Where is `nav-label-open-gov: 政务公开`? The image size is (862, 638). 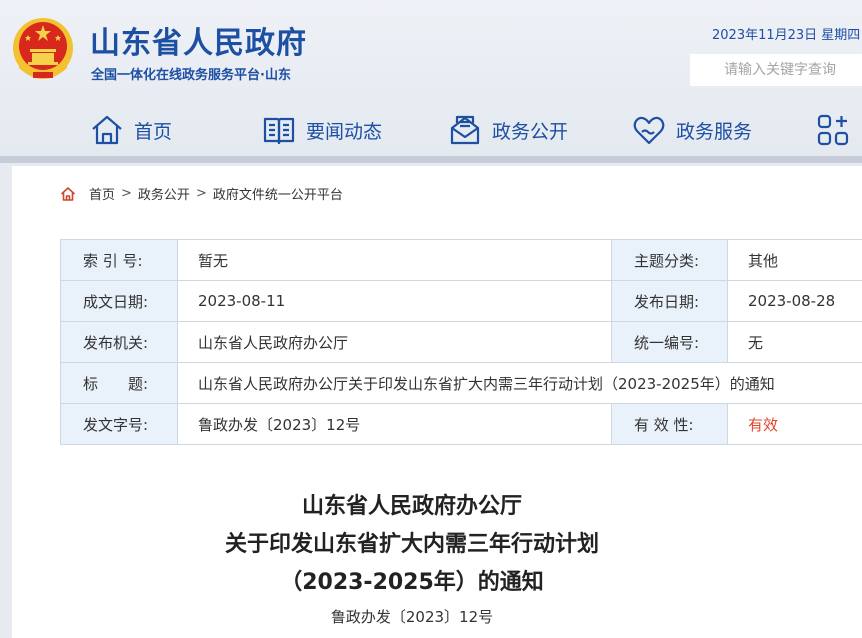 nav-label-open-gov: 政务公开 is located at coordinates (530, 130).